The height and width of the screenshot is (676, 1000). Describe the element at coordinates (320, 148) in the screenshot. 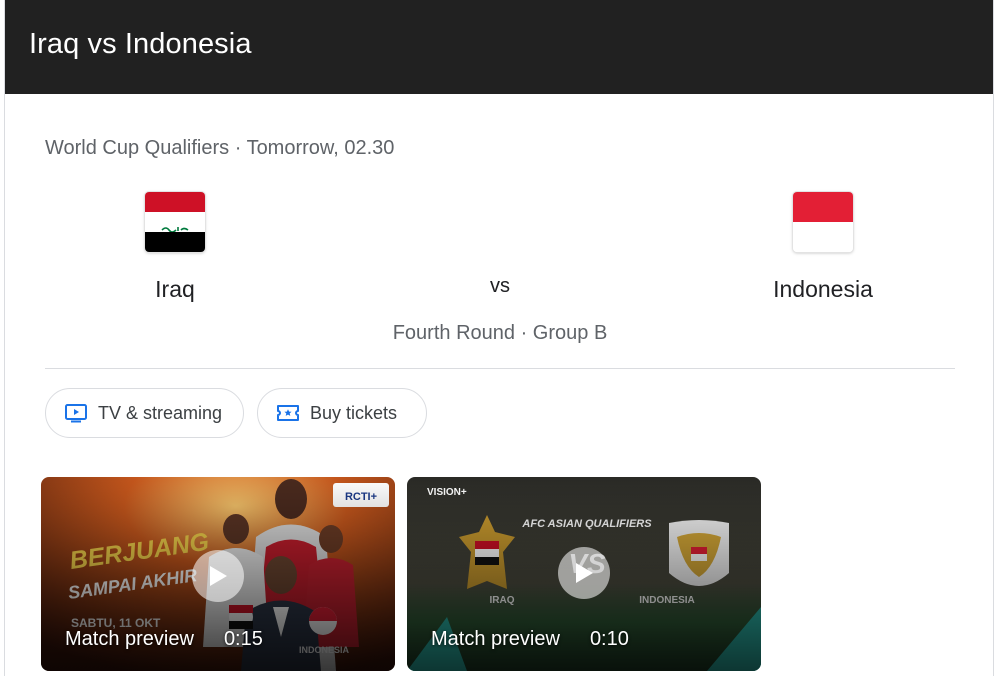

I see `match-time: Tomorrow, 02.30` at that location.